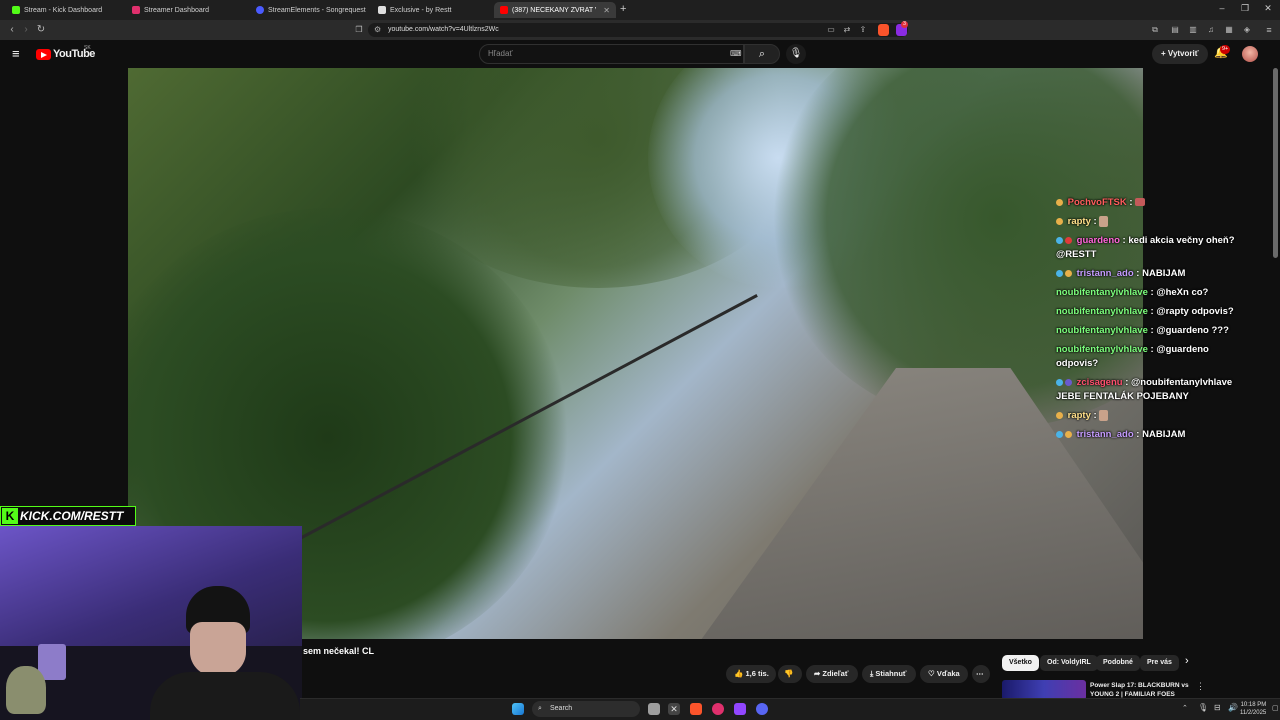 Image resolution: width=1280 pixels, height=720 pixels. Describe the element at coordinates (1245, 8) in the screenshot. I see `maximize-icon: ❐` at that location.